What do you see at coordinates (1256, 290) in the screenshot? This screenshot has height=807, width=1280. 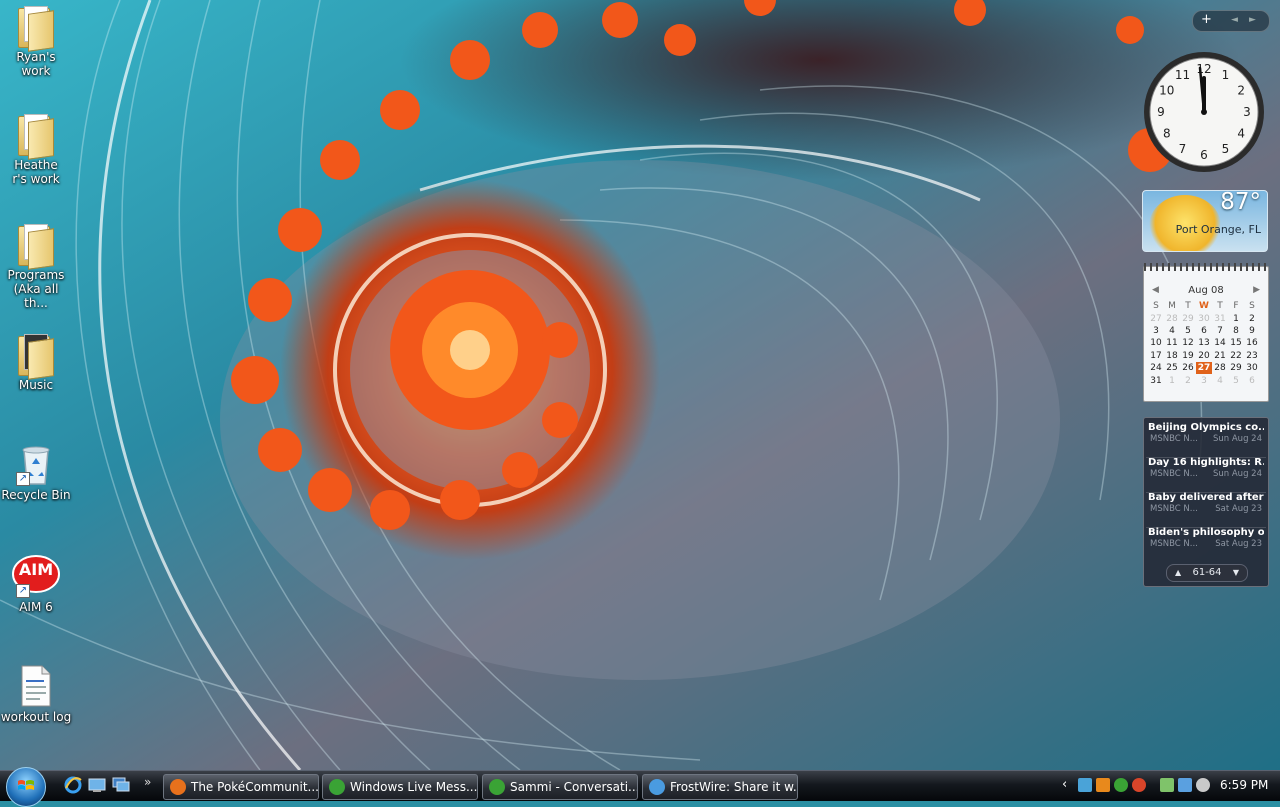 I see `calendar-next-month-button: ▶` at bounding box center [1256, 290].